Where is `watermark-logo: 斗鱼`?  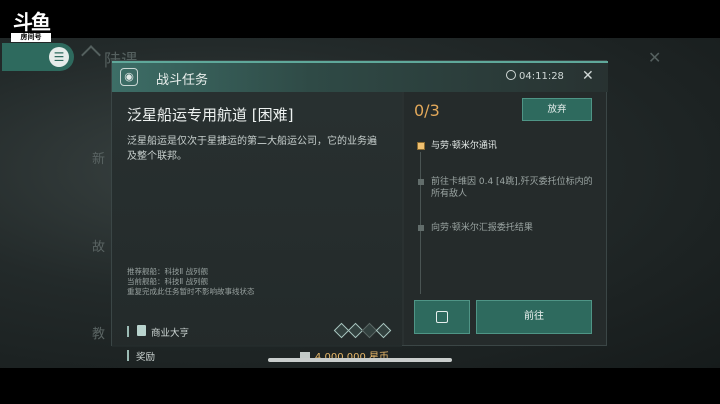 watermark-logo: 斗鱼 is located at coordinates (32, 22).